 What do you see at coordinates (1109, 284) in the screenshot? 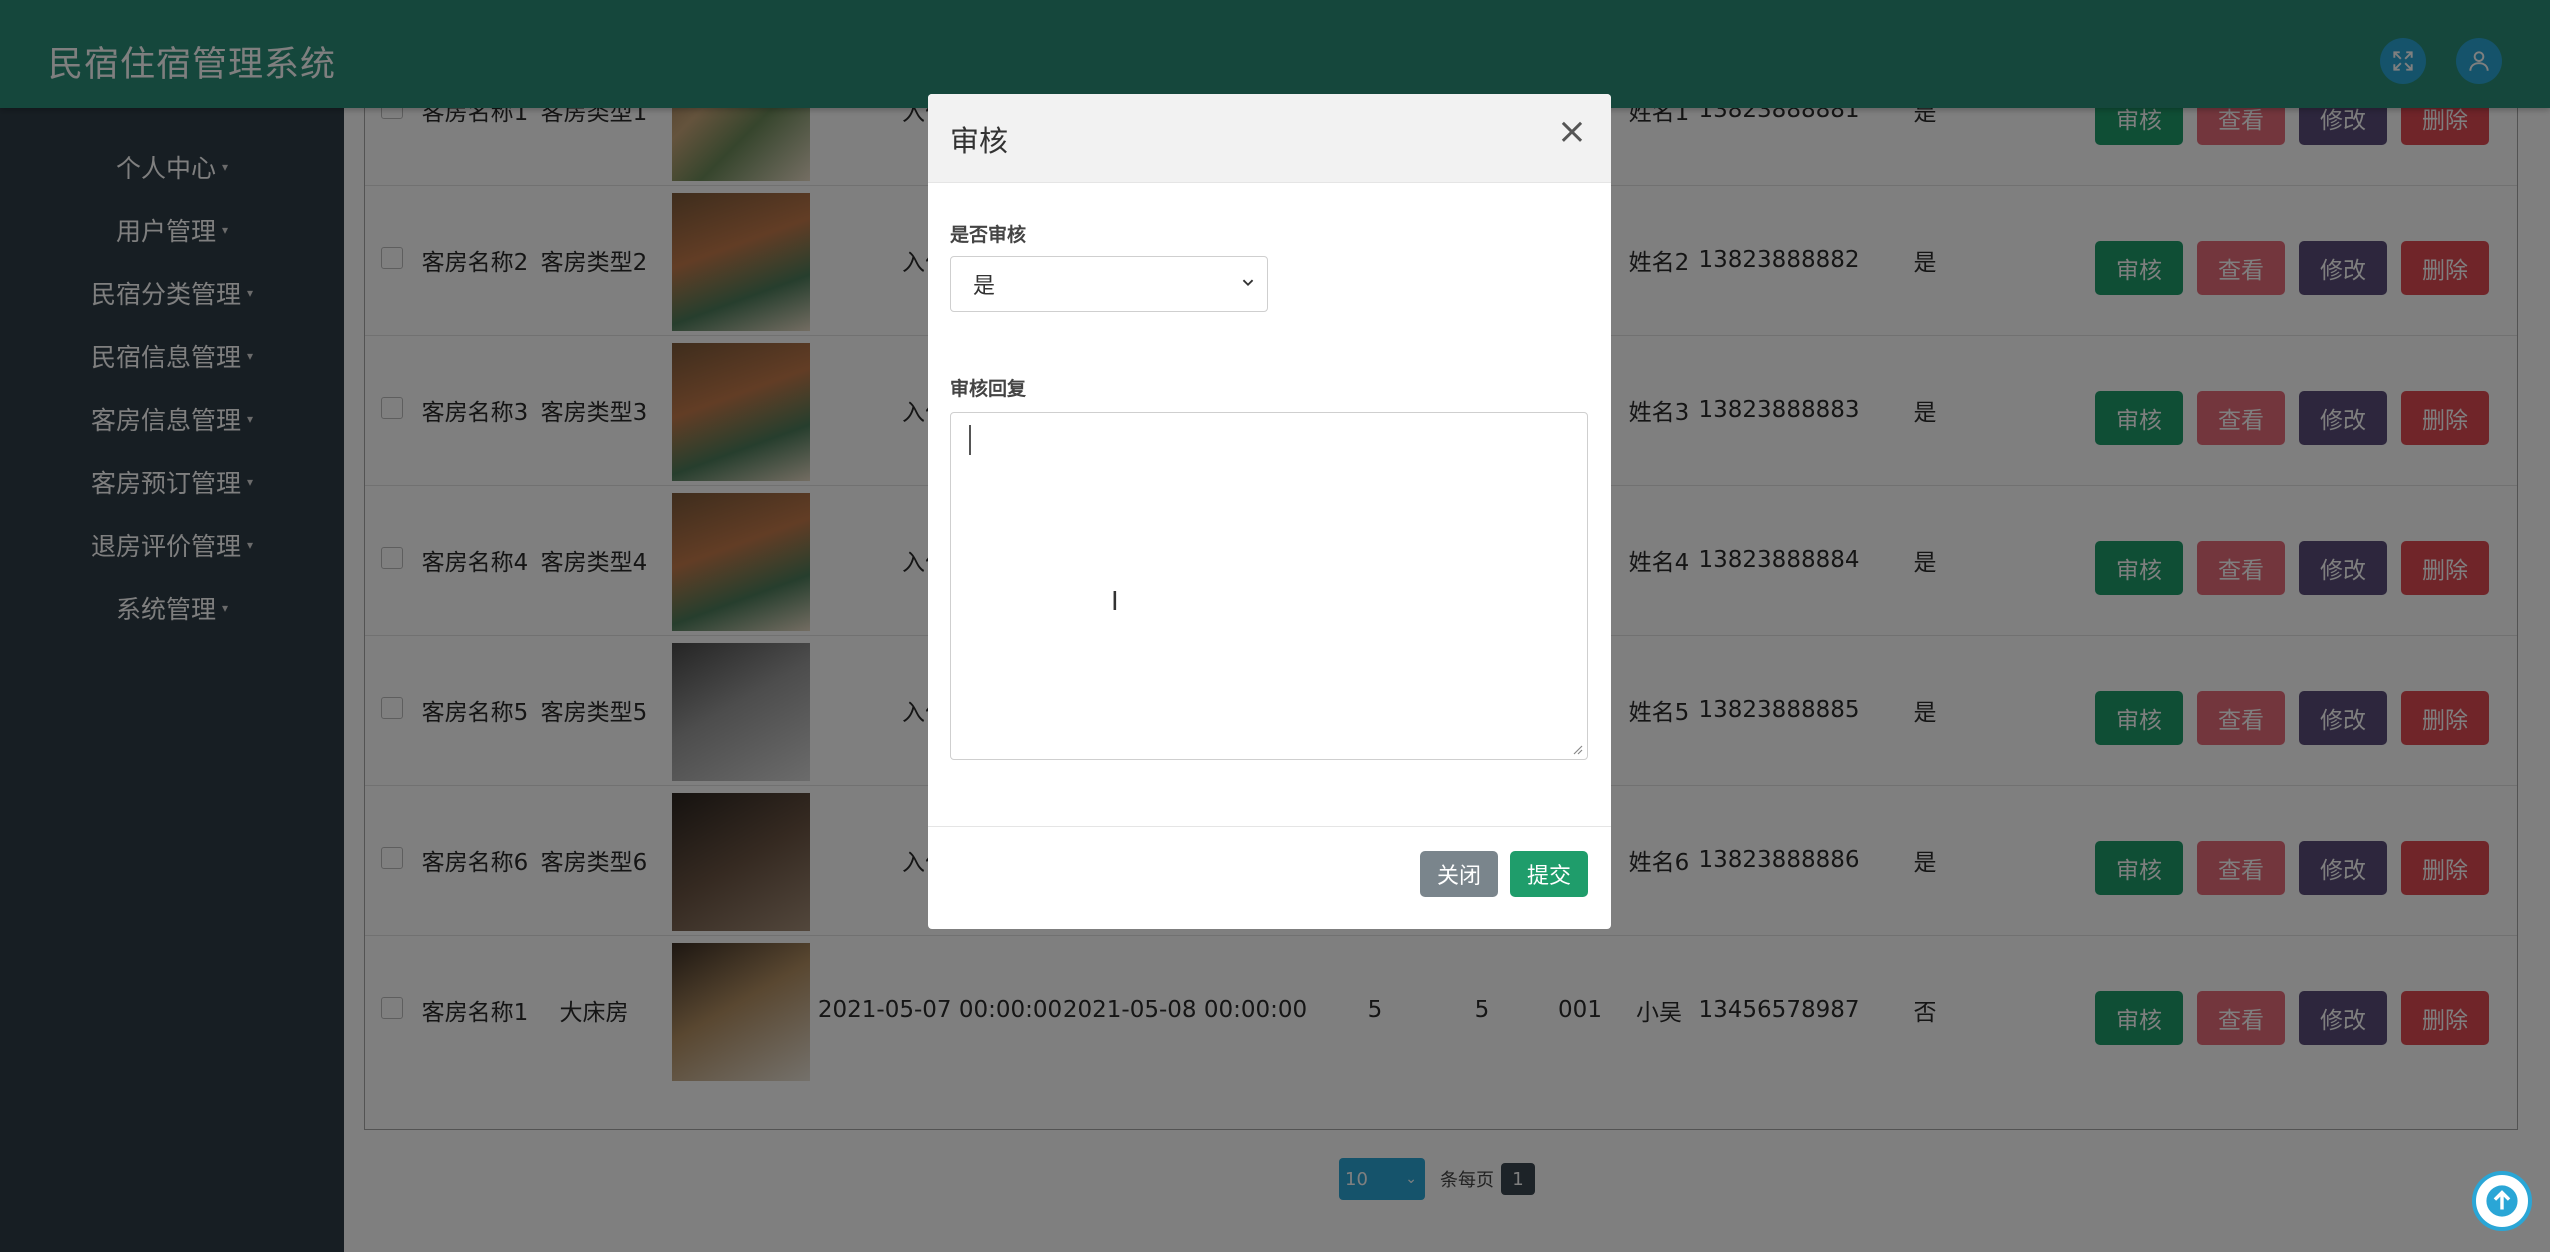
I see `approve-select: 是` at bounding box center [1109, 284].